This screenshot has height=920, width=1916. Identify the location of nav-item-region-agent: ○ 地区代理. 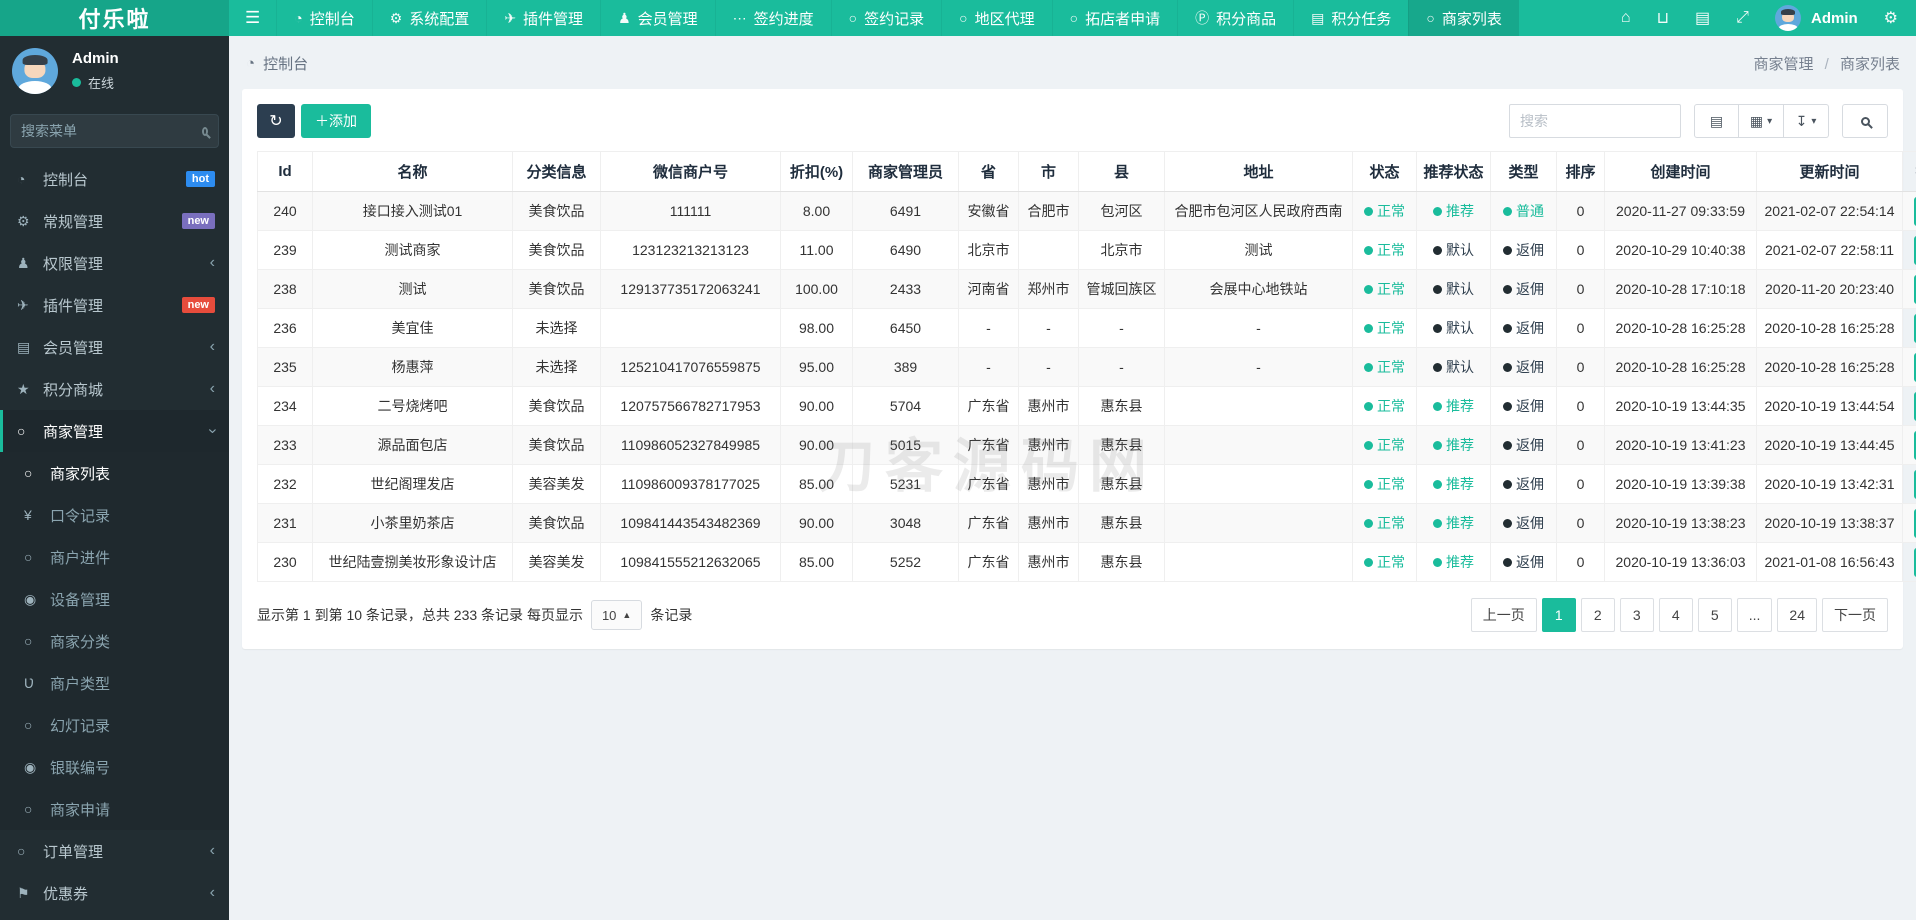
(996, 18).